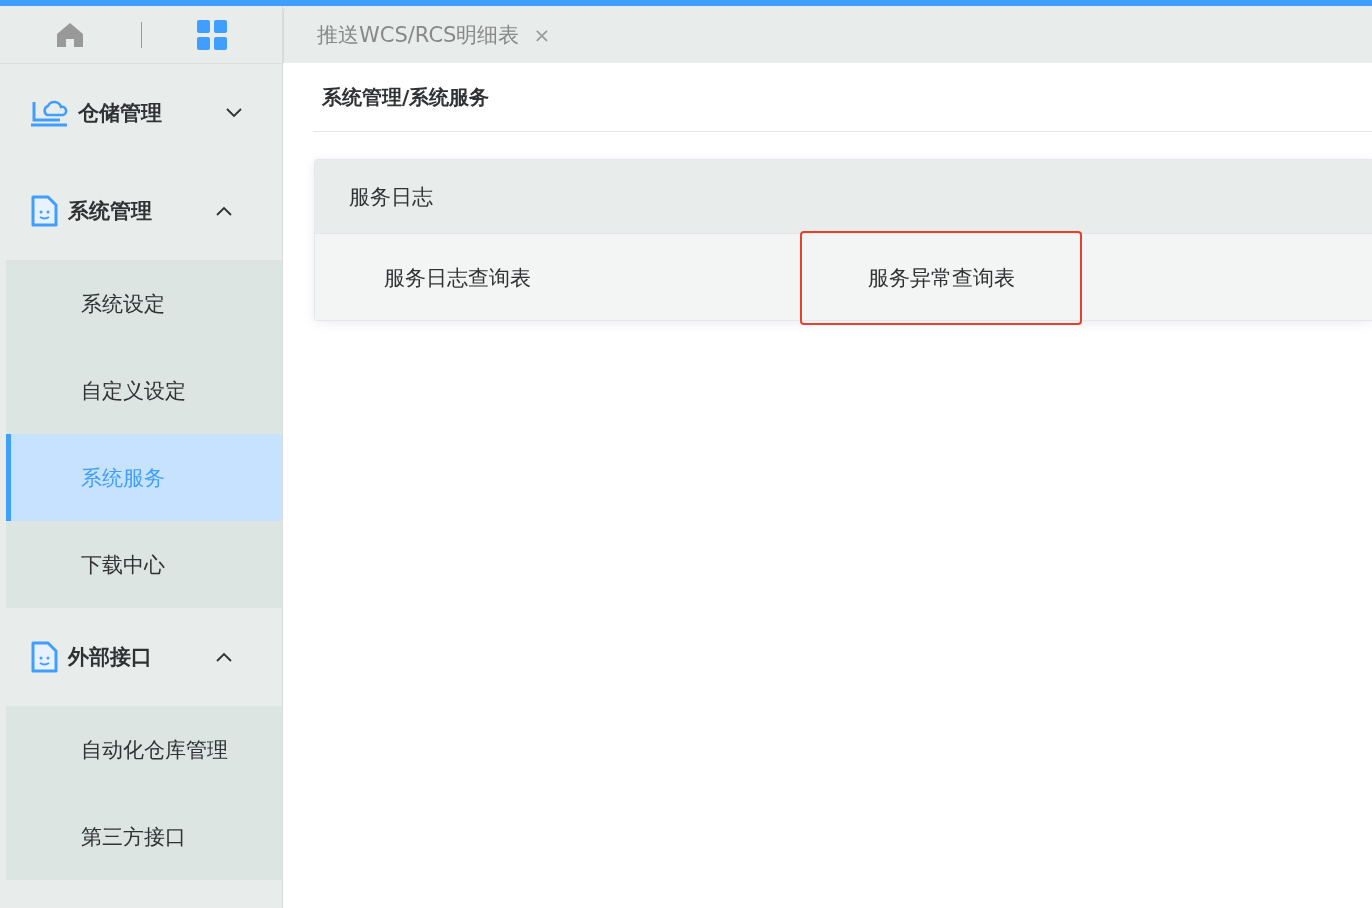  What do you see at coordinates (144, 836) in the screenshot?
I see `menu-item: 第三方接口` at bounding box center [144, 836].